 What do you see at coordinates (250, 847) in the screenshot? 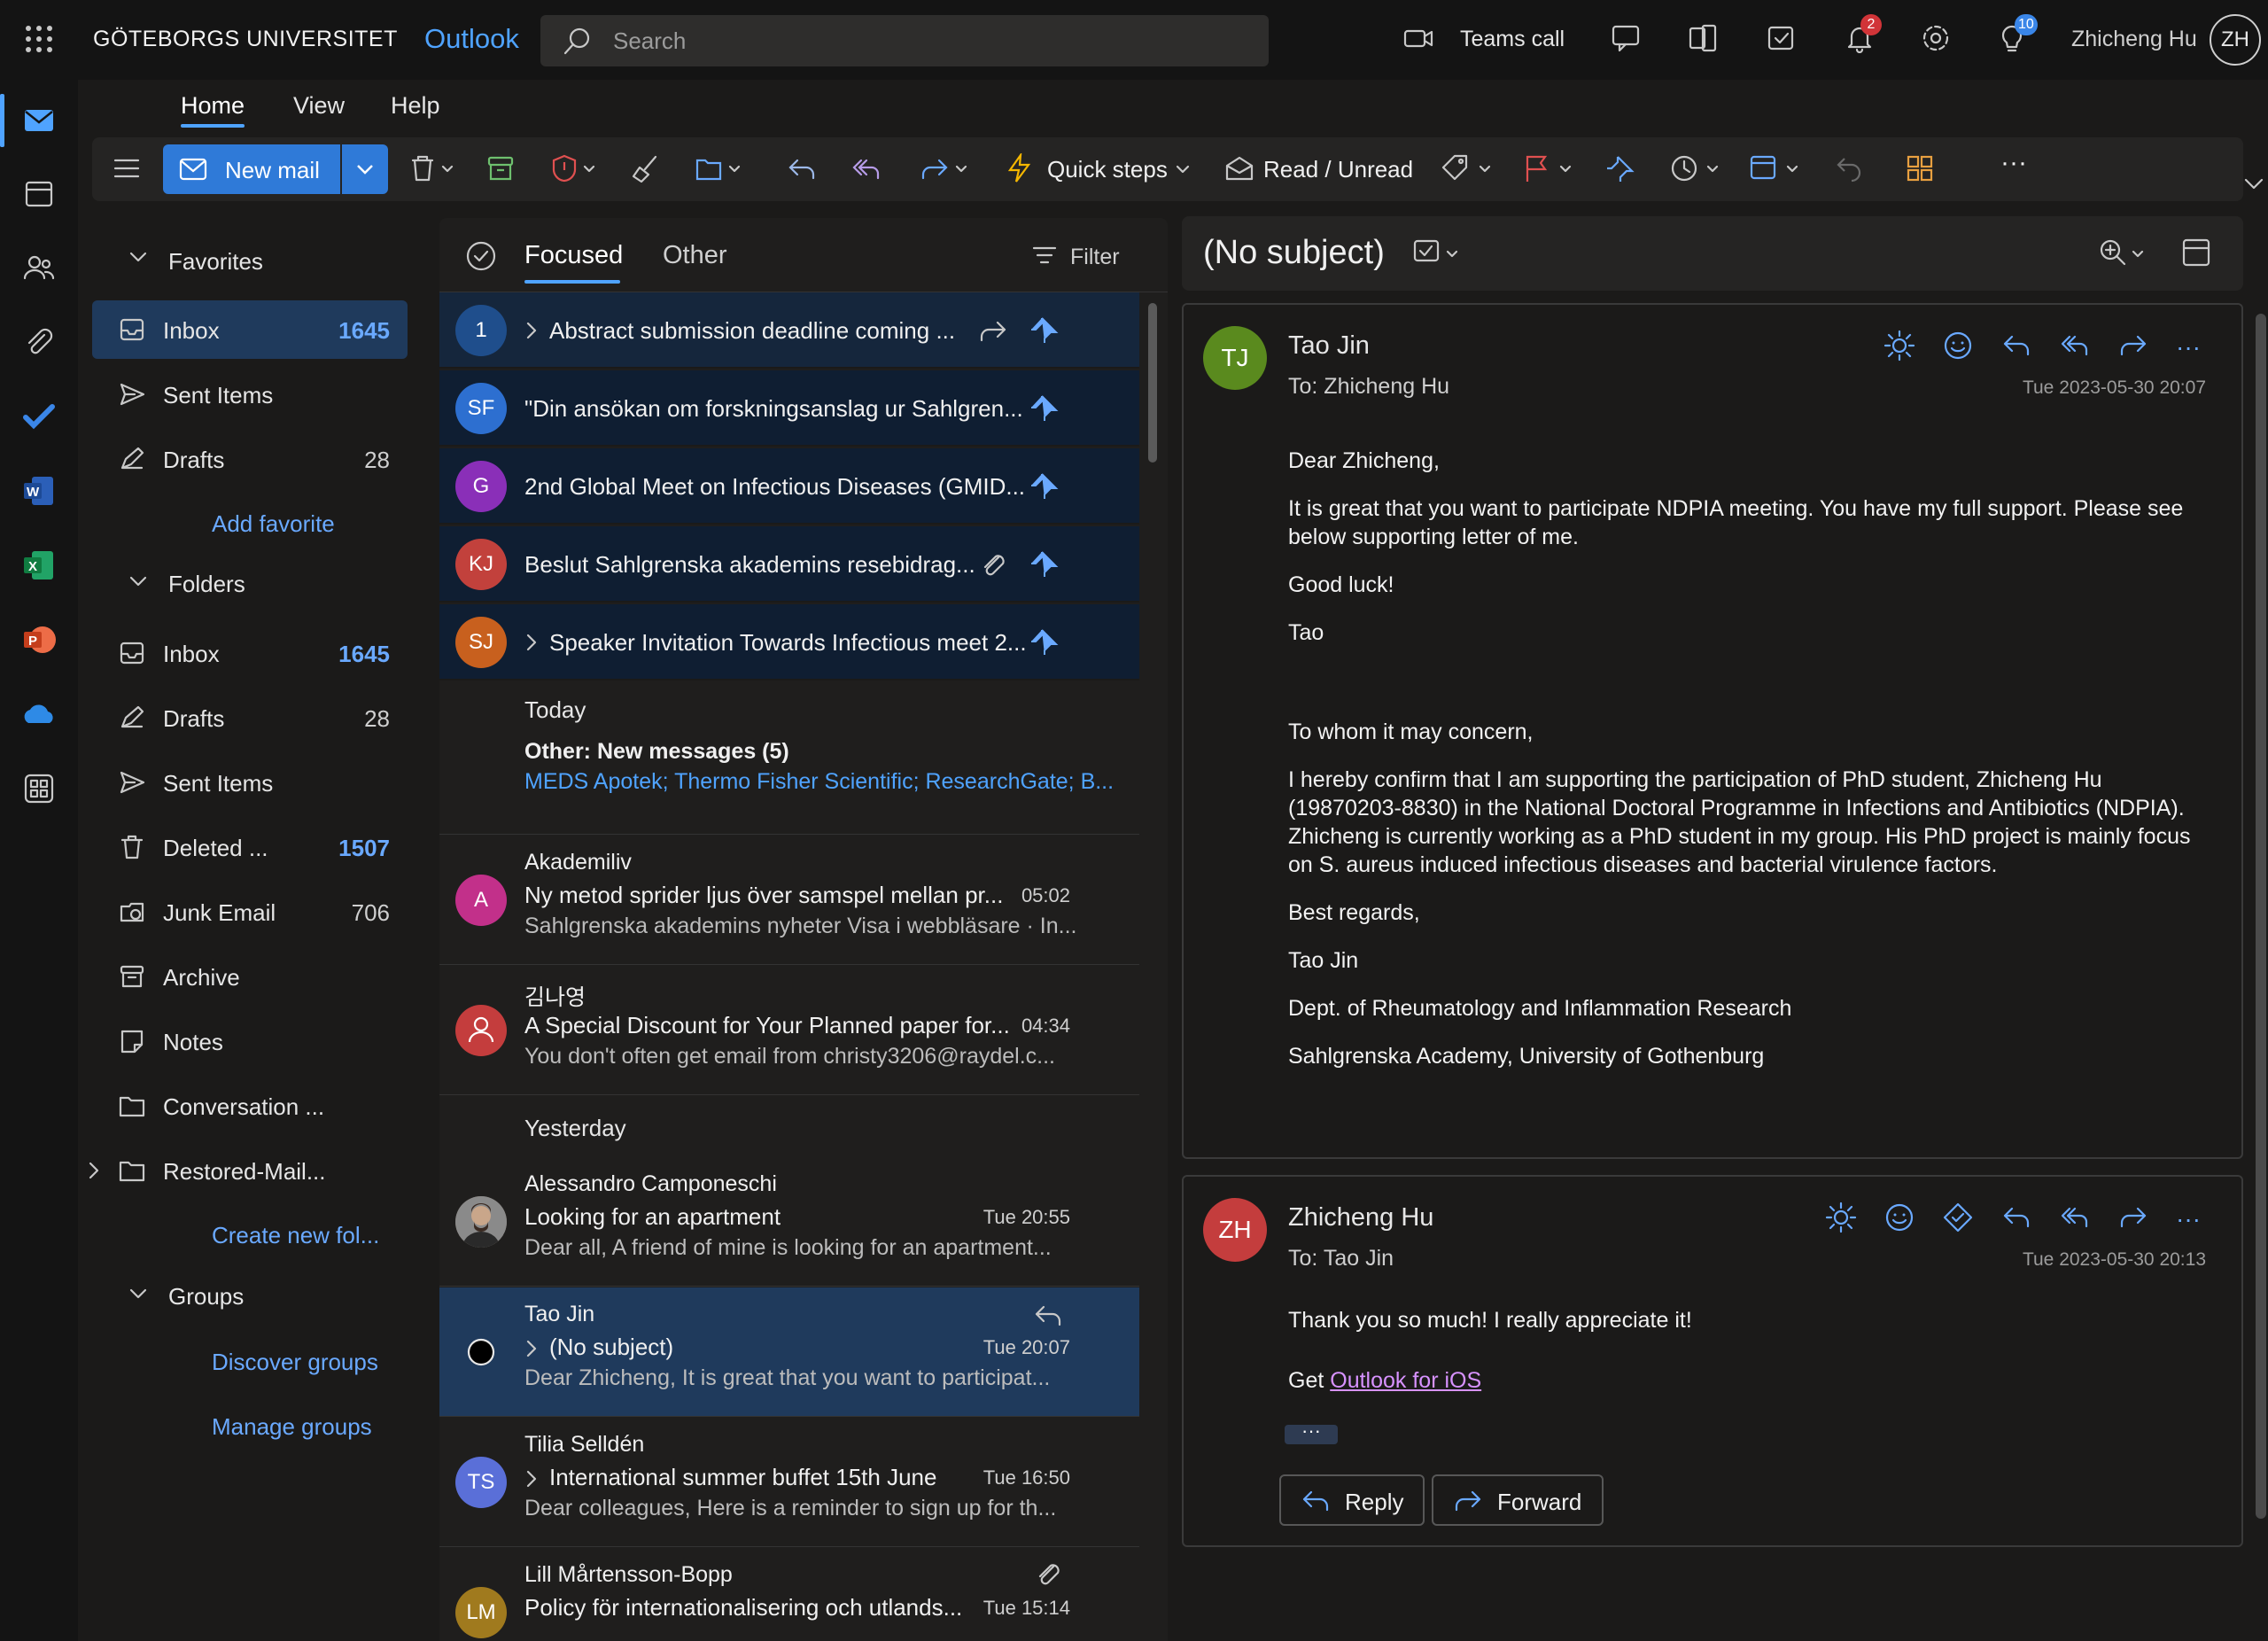
I see `folder-deleted-items: Deleted ... 1507` at bounding box center [250, 847].